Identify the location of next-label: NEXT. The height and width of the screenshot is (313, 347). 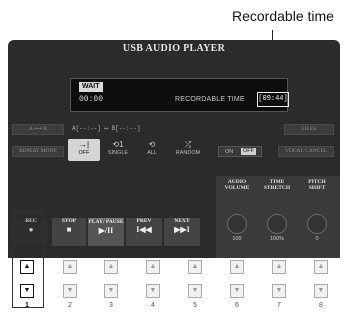
(182, 221).